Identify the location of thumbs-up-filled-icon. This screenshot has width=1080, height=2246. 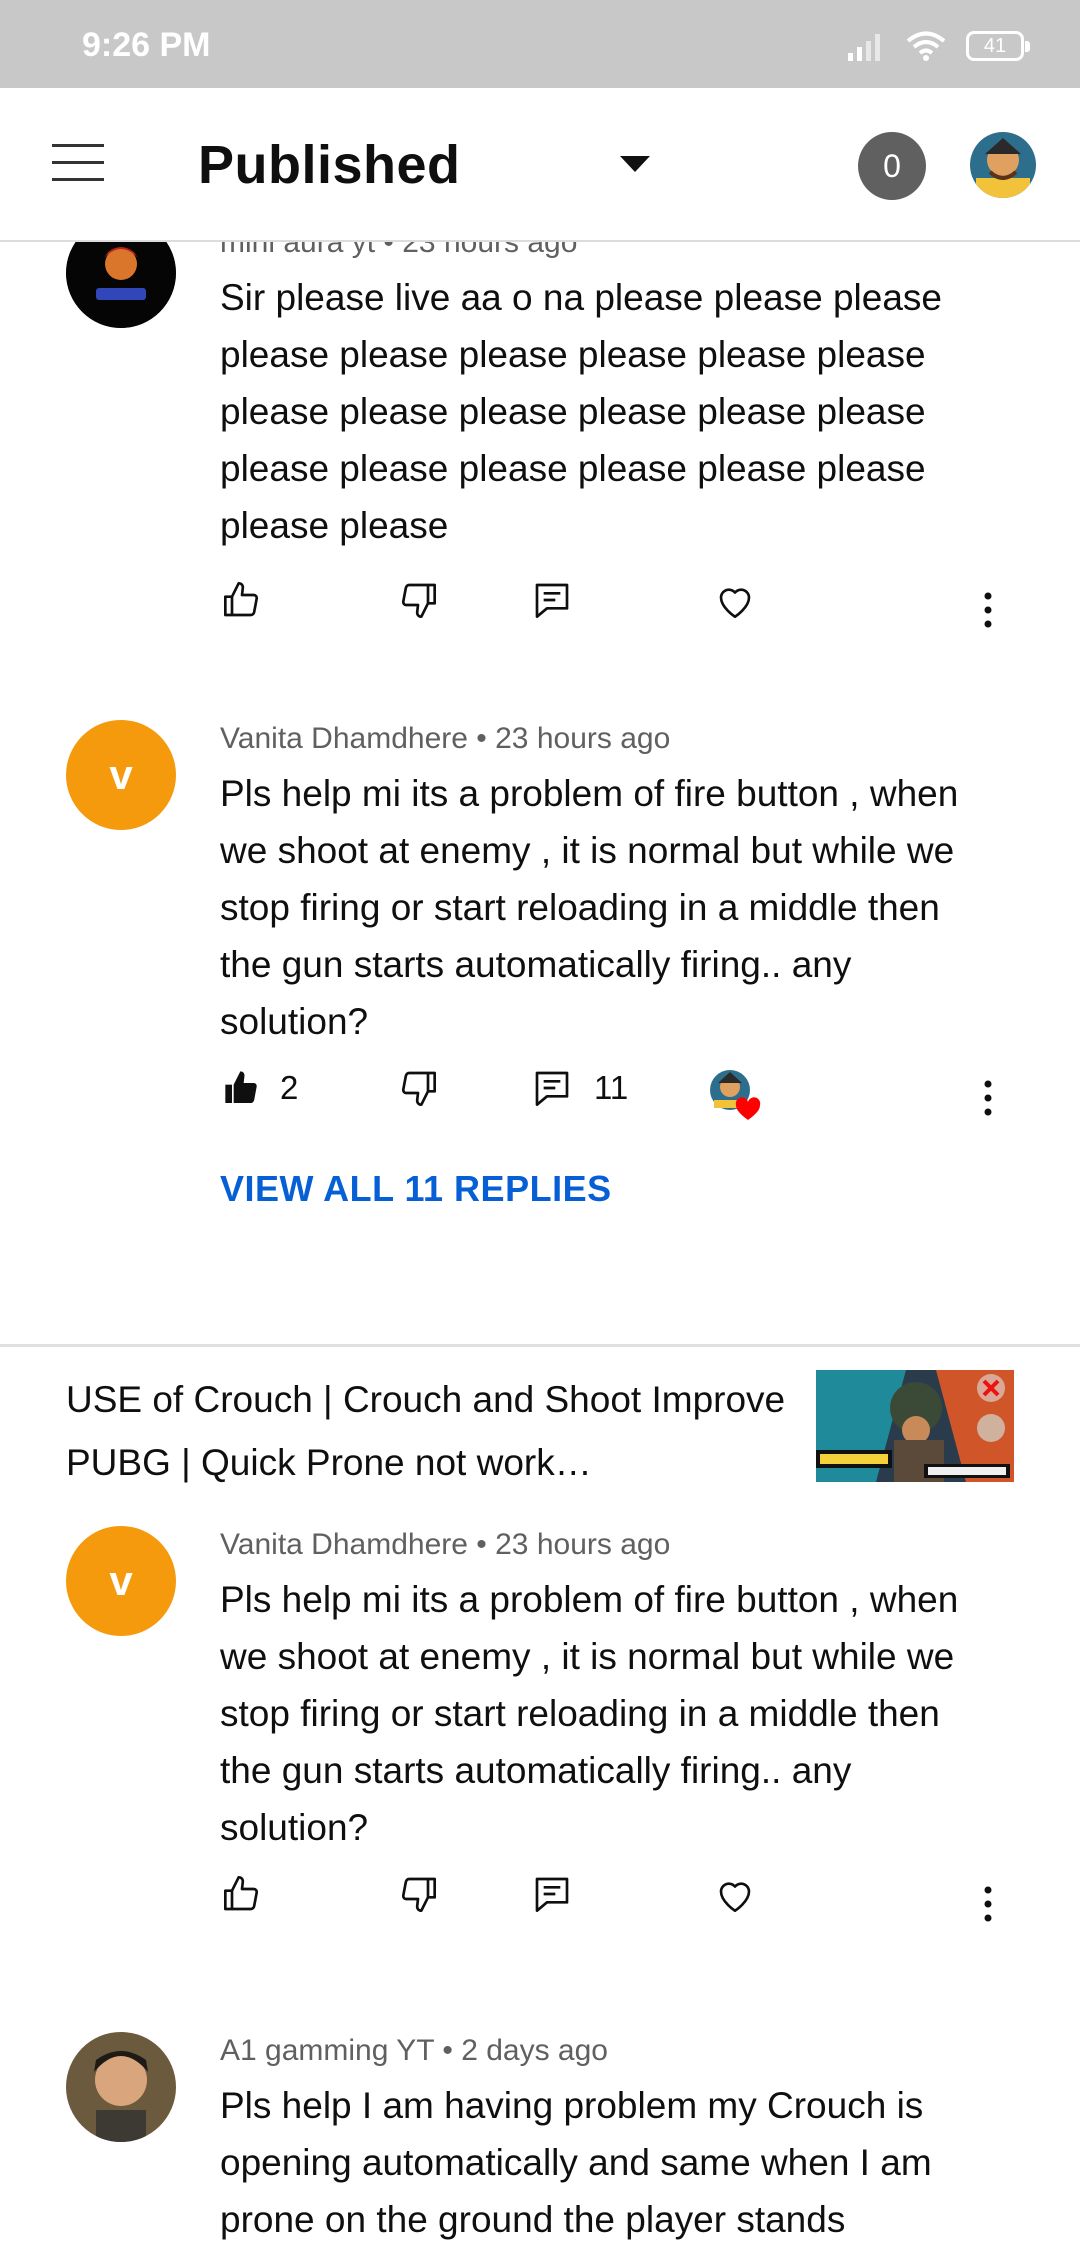
(241, 1087).